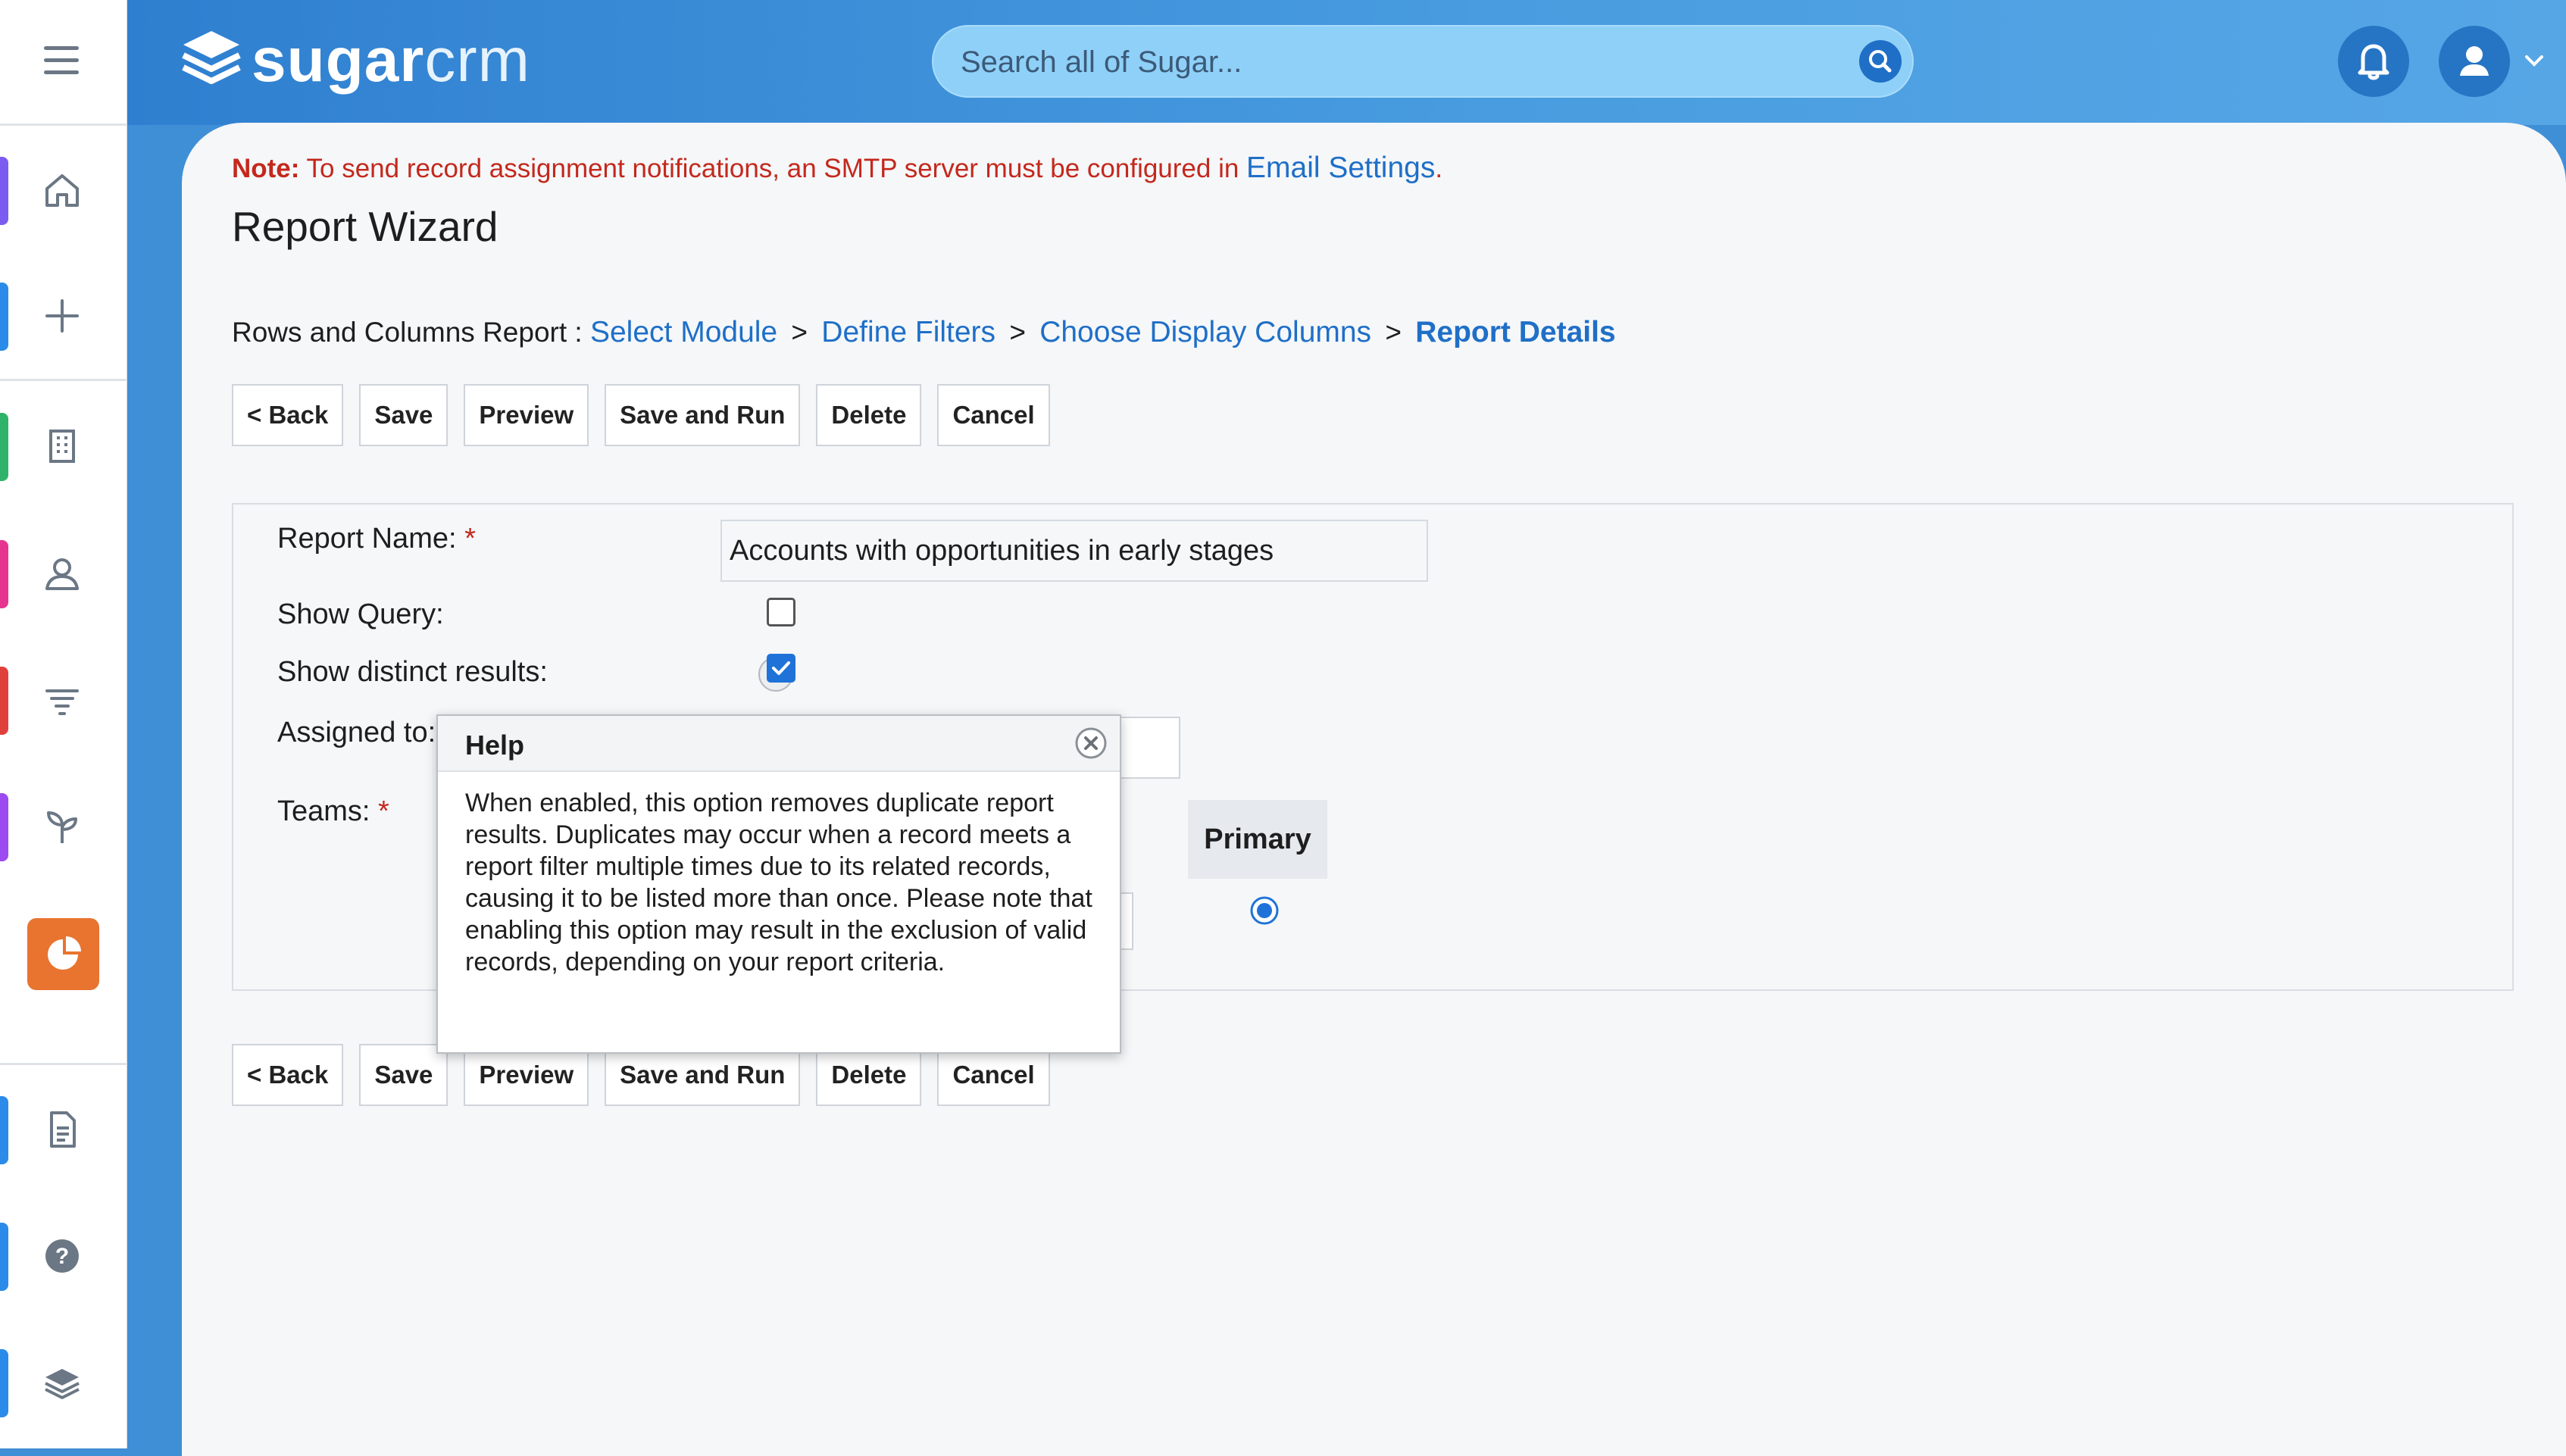  Describe the element at coordinates (993, 415) in the screenshot. I see `cancel-button: Cancel` at that location.